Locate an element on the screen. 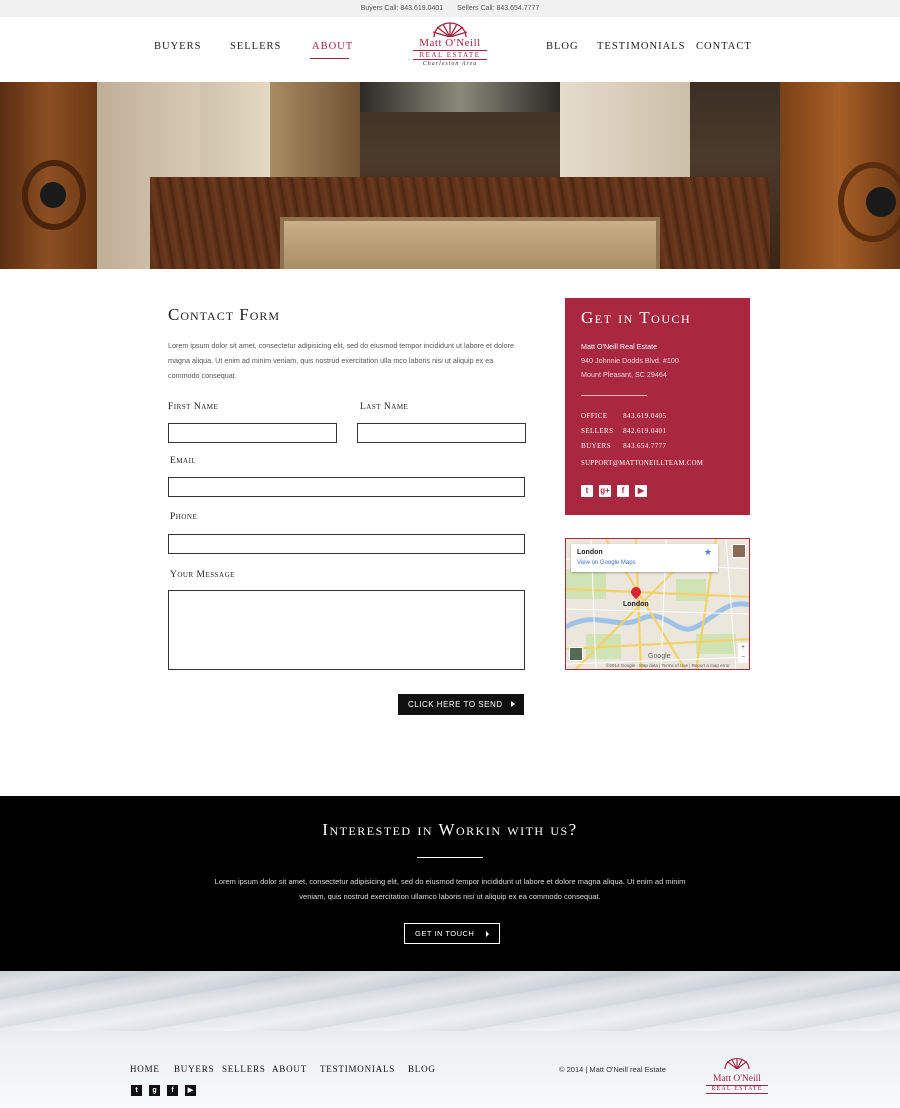 This screenshot has width=900, height=1108. footer-nav-blog: BLOG is located at coordinates (422, 1069).